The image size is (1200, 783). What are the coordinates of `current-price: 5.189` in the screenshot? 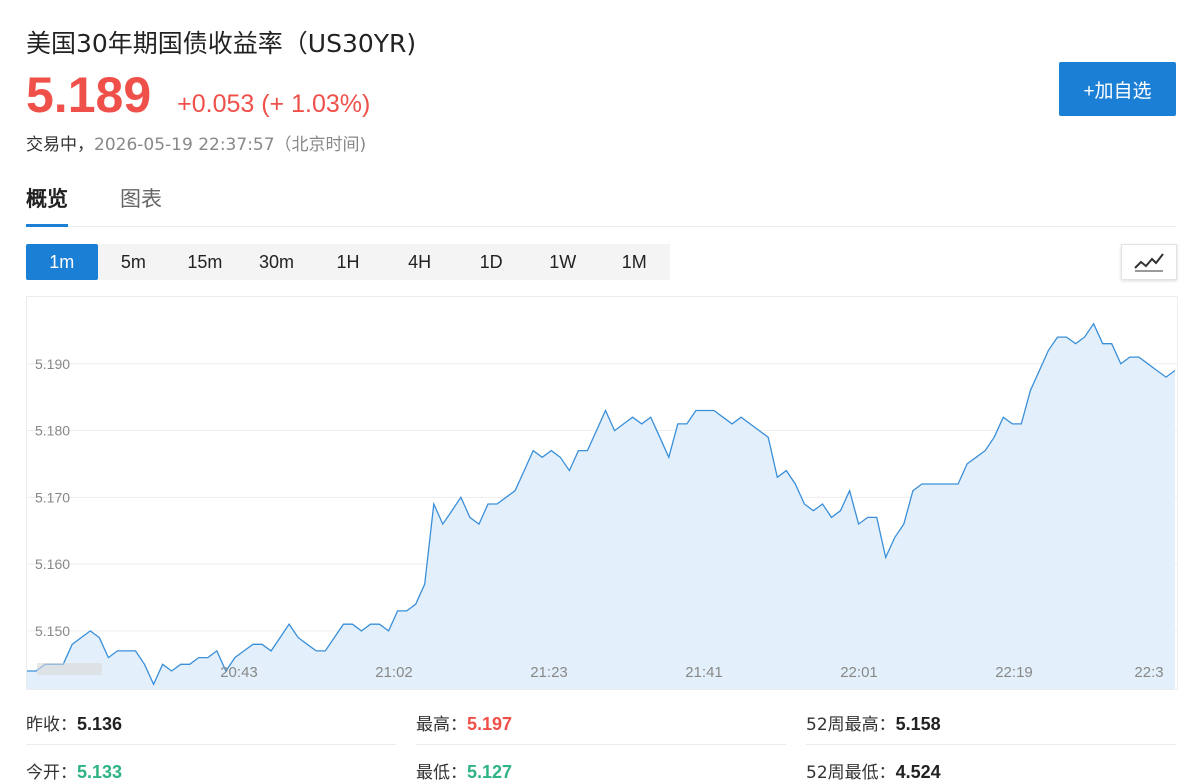 It's located at (89, 95).